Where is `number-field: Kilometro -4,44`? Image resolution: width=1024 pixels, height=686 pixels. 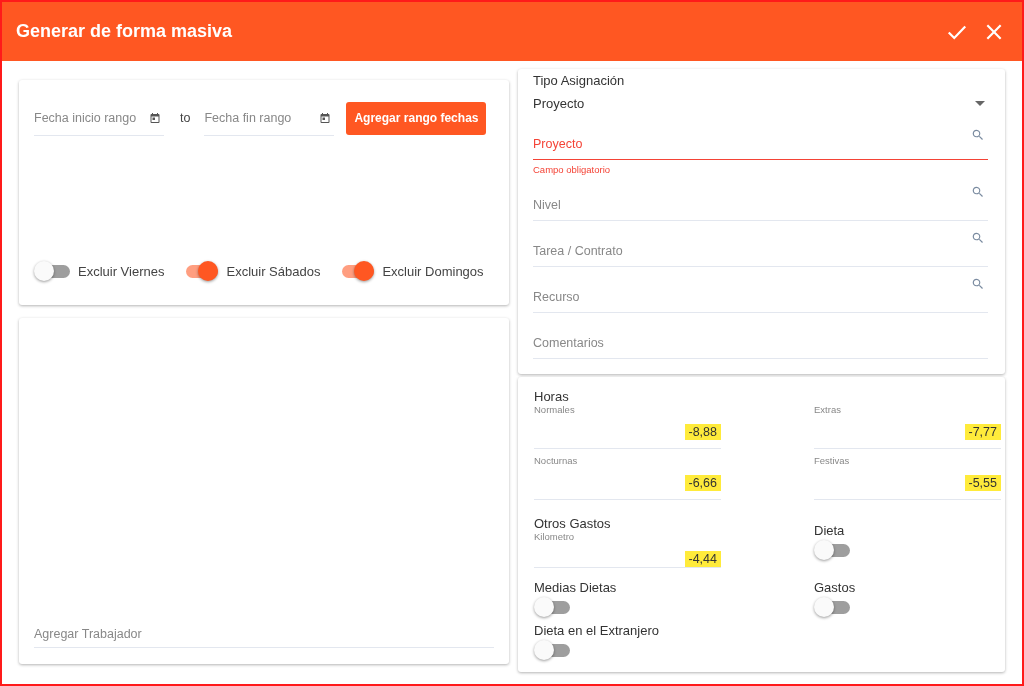 number-field: Kilometro -4,44 is located at coordinates (627, 549).